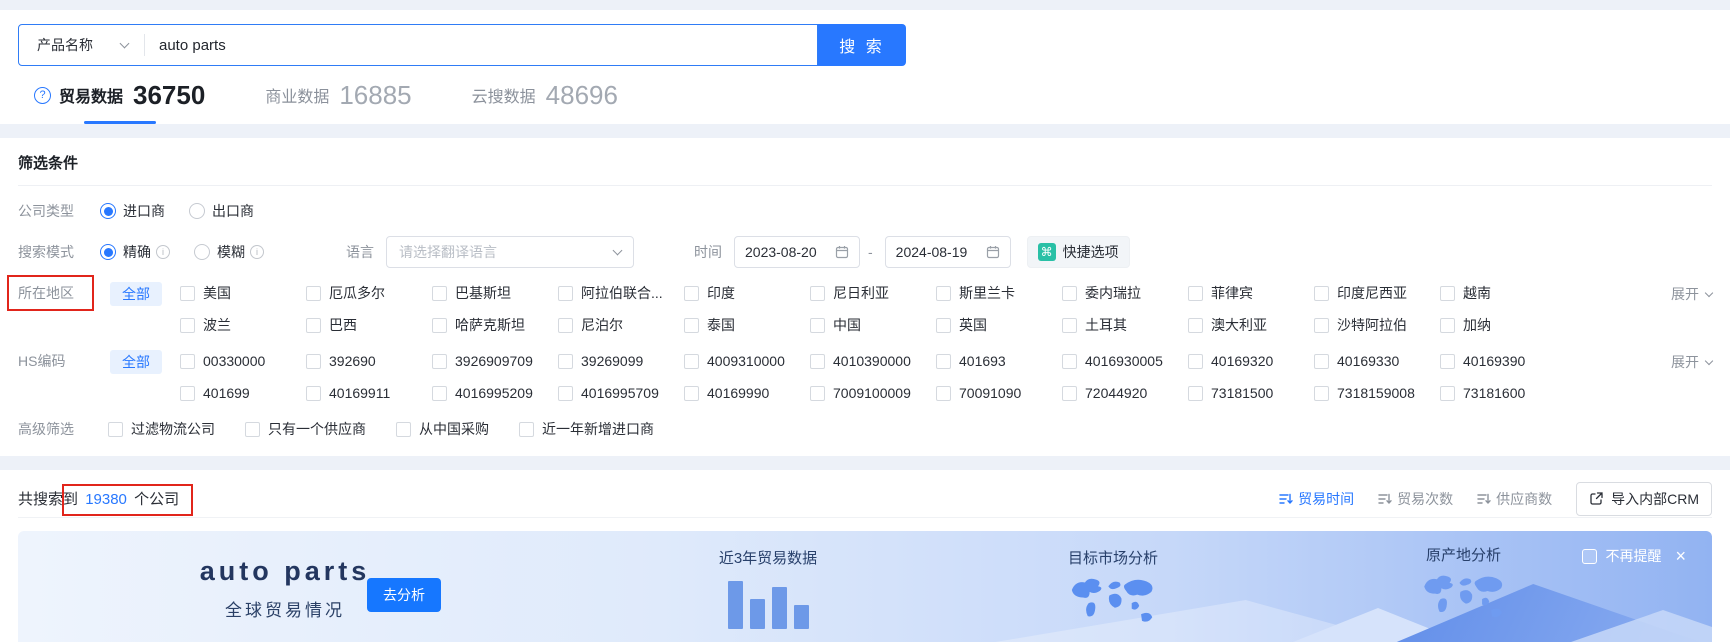 The image size is (1730, 642). I want to click on region-expand-toggle: 展开, so click(1692, 294).